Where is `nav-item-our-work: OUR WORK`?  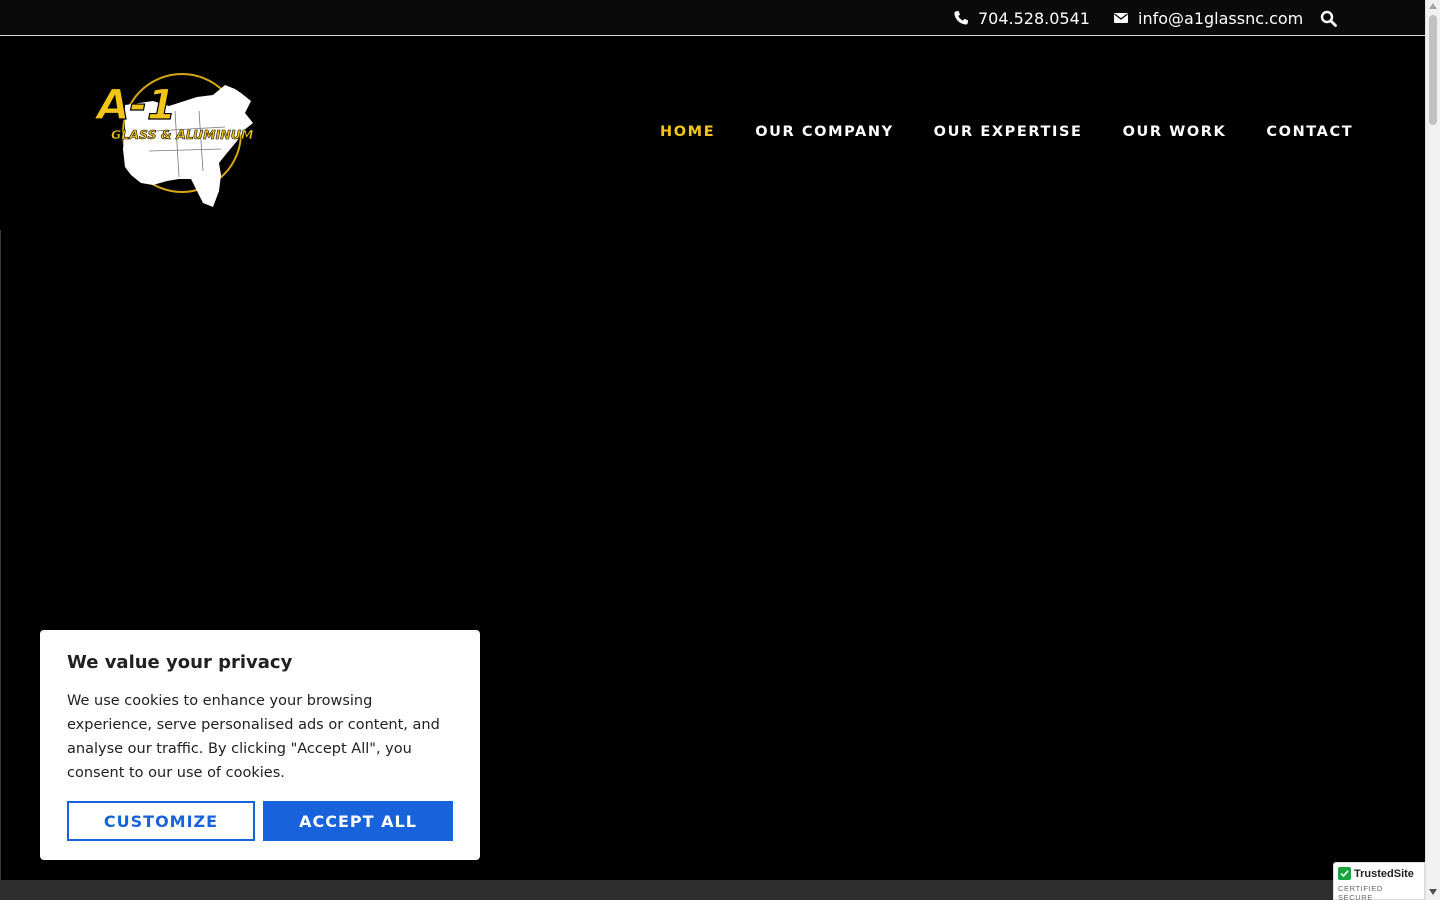 nav-item-our-work: OUR WORK is located at coordinates (1175, 132).